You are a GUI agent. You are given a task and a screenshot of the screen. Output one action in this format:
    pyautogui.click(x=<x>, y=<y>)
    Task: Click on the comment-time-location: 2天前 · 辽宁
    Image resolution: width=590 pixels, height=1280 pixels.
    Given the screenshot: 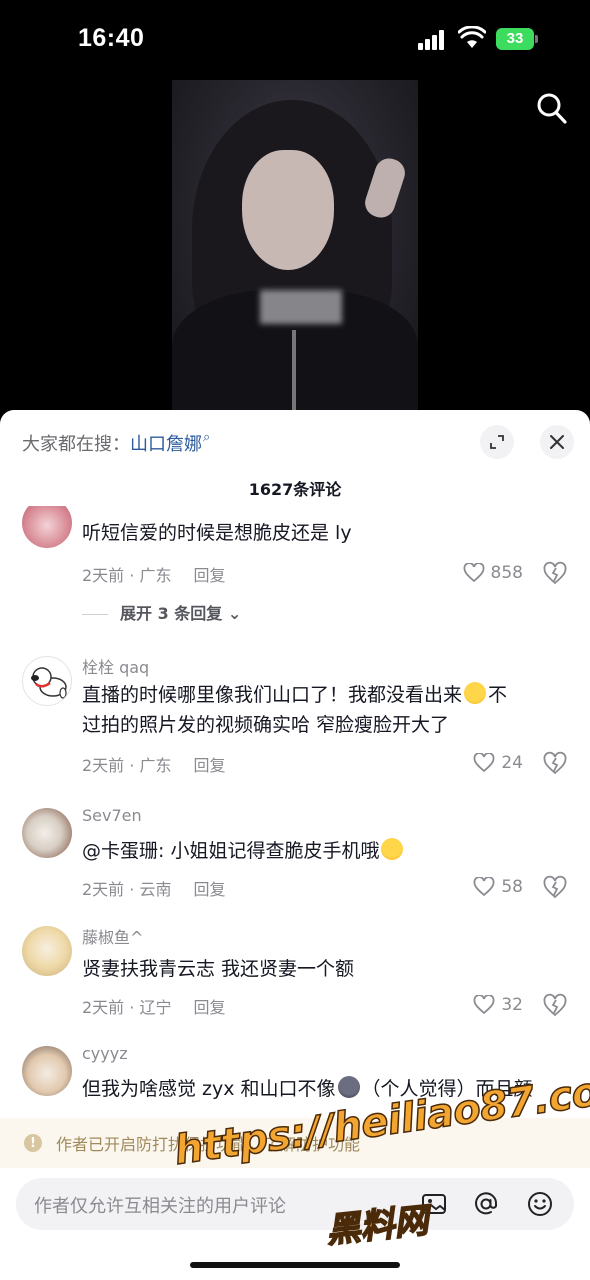 What is the action you would take?
    pyautogui.click(x=127, y=1007)
    